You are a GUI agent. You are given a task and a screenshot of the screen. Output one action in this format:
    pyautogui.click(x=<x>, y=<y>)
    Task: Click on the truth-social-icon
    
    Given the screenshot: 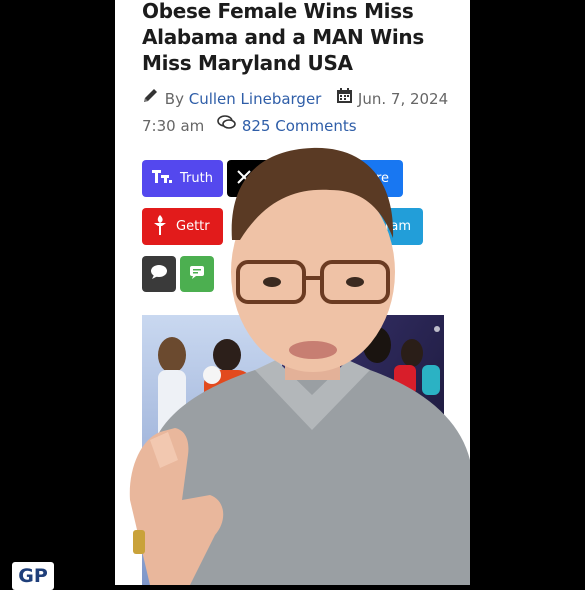 What is the action you would take?
    pyautogui.click(x=162, y=179)
    